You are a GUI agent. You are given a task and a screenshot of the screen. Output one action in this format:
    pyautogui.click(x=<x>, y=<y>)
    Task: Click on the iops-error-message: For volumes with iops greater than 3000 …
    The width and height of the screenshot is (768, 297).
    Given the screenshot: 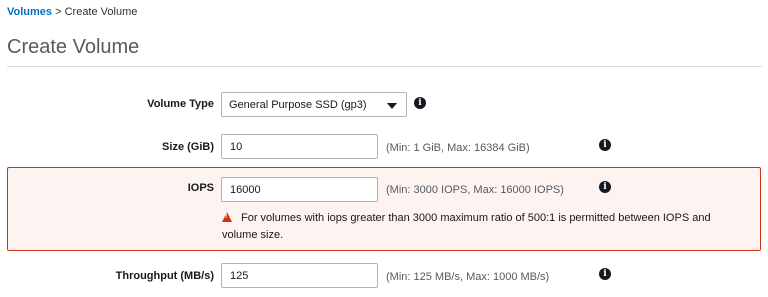 What is the action you would take?
    pyautogui.click(x=466, y=226)
    